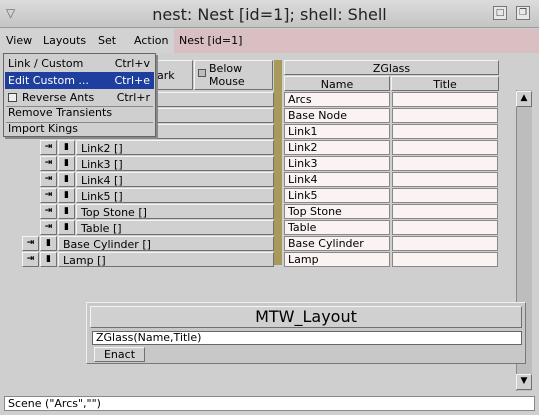 The image size is (539, 415). Describe the element at coordinates (337, 227) in the screenshot. I see `name-cell: Table` at that location.